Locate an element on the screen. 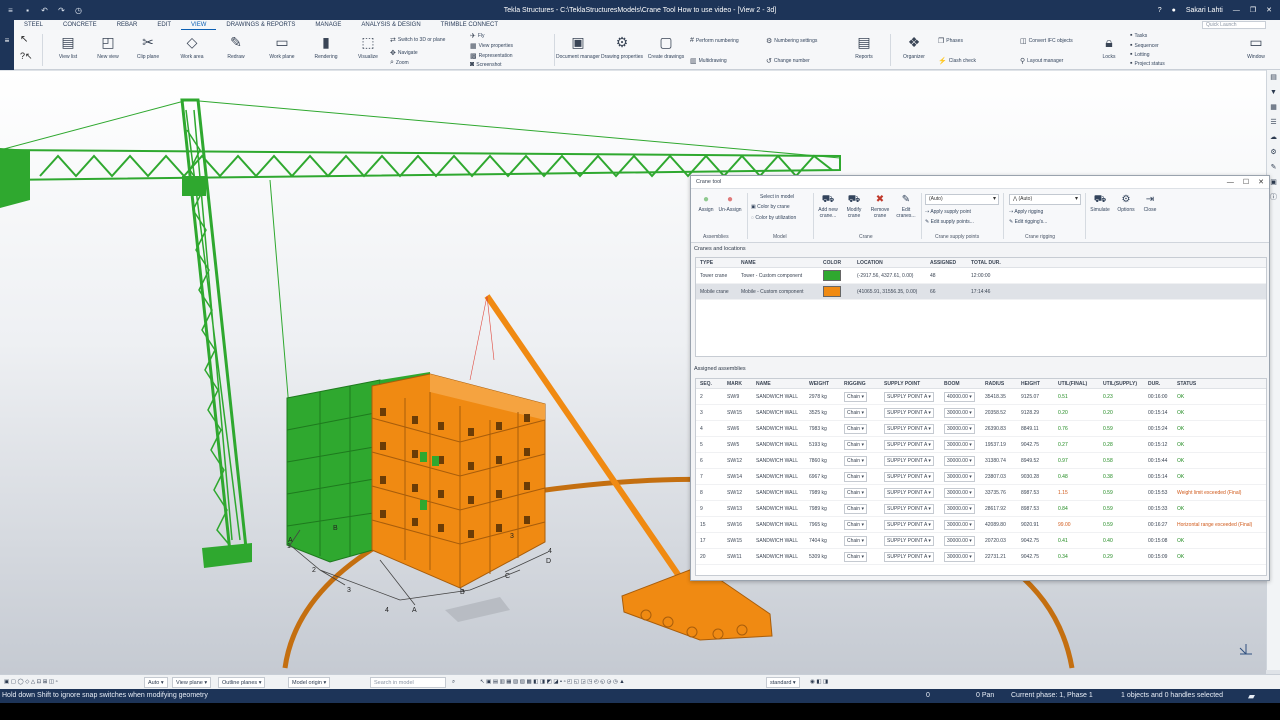 This screenshot has width=1280, height=720. multidrawing-button: ▥ Multidrawing is located at coordinates (708, 61).